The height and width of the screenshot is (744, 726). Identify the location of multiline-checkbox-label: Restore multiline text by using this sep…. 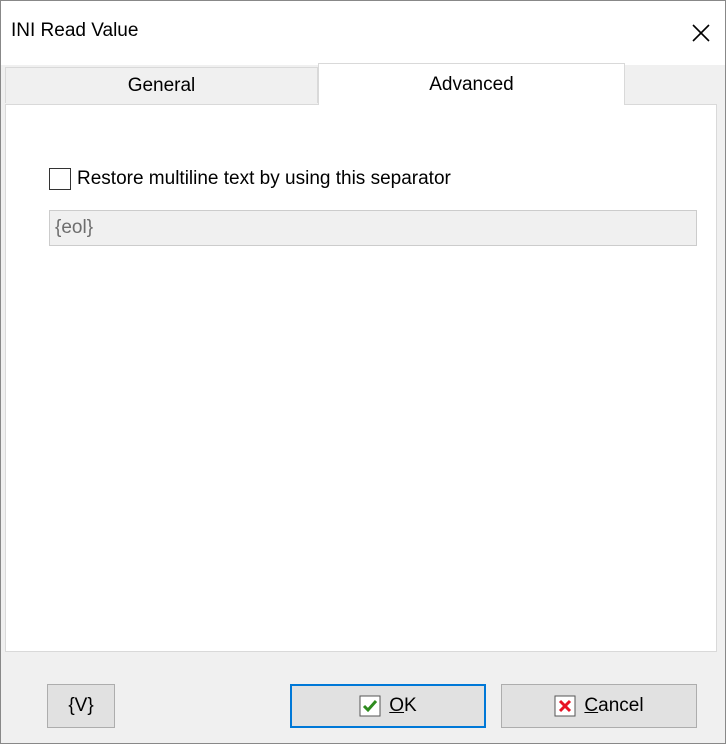
(264, 179).